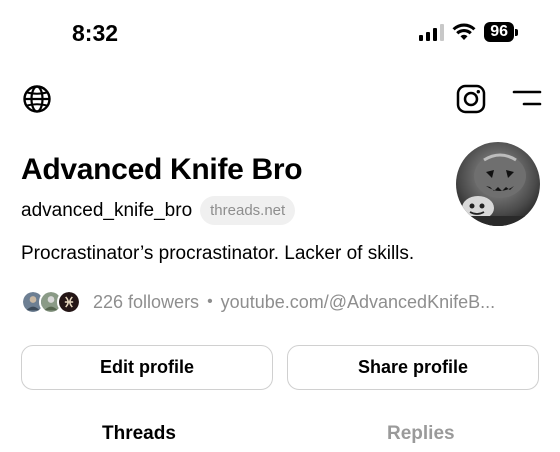  Describe the element at coordinates (471, 99) in the screenshot. I see `instagram-icon` at that location.